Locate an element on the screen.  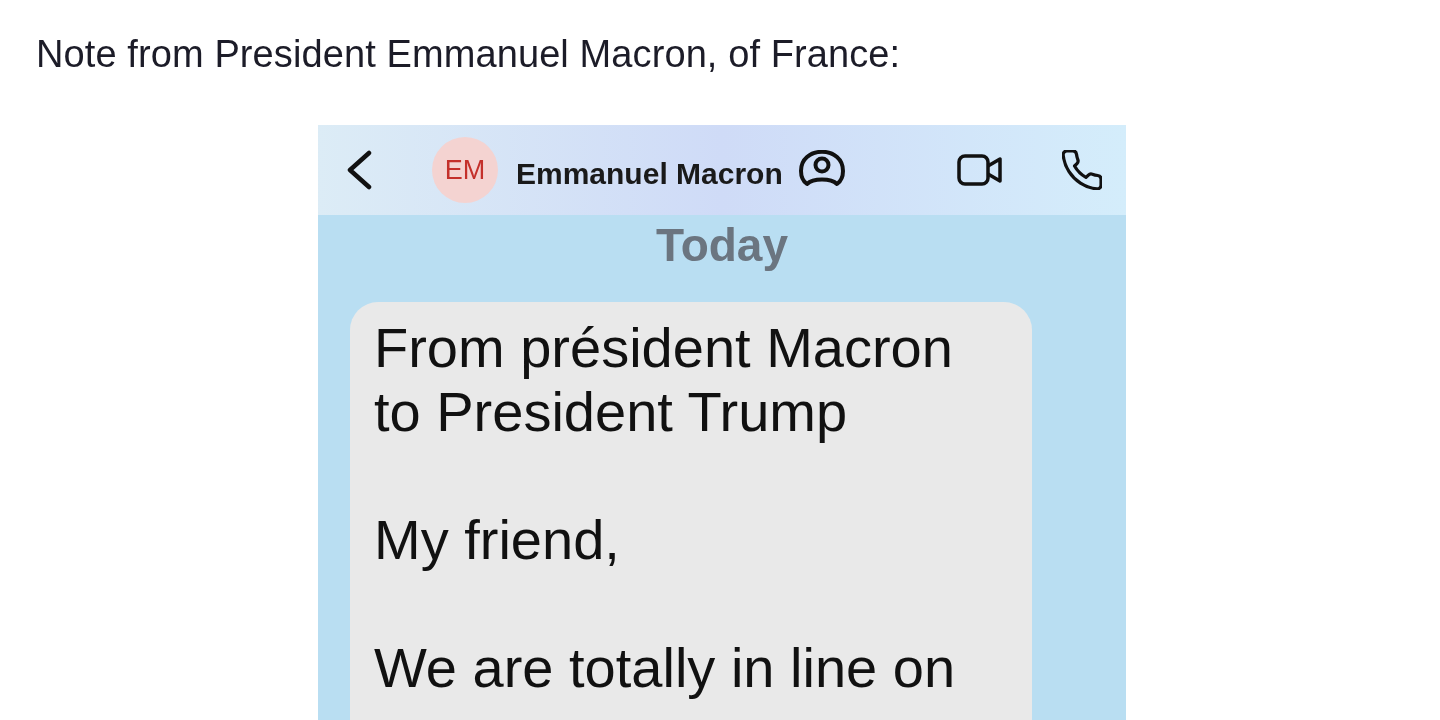
video-camera-icon is located at coordinates (979, 170).